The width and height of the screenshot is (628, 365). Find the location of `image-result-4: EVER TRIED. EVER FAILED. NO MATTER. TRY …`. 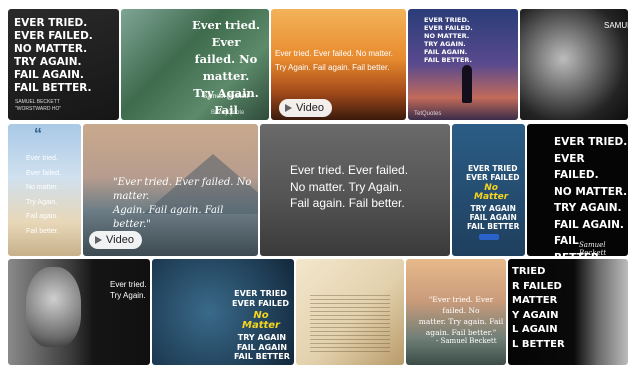

image-result-4: EVER TRIED. EVER FAILED. NO MATTER. TRY … is located at coordinates (463, 64).